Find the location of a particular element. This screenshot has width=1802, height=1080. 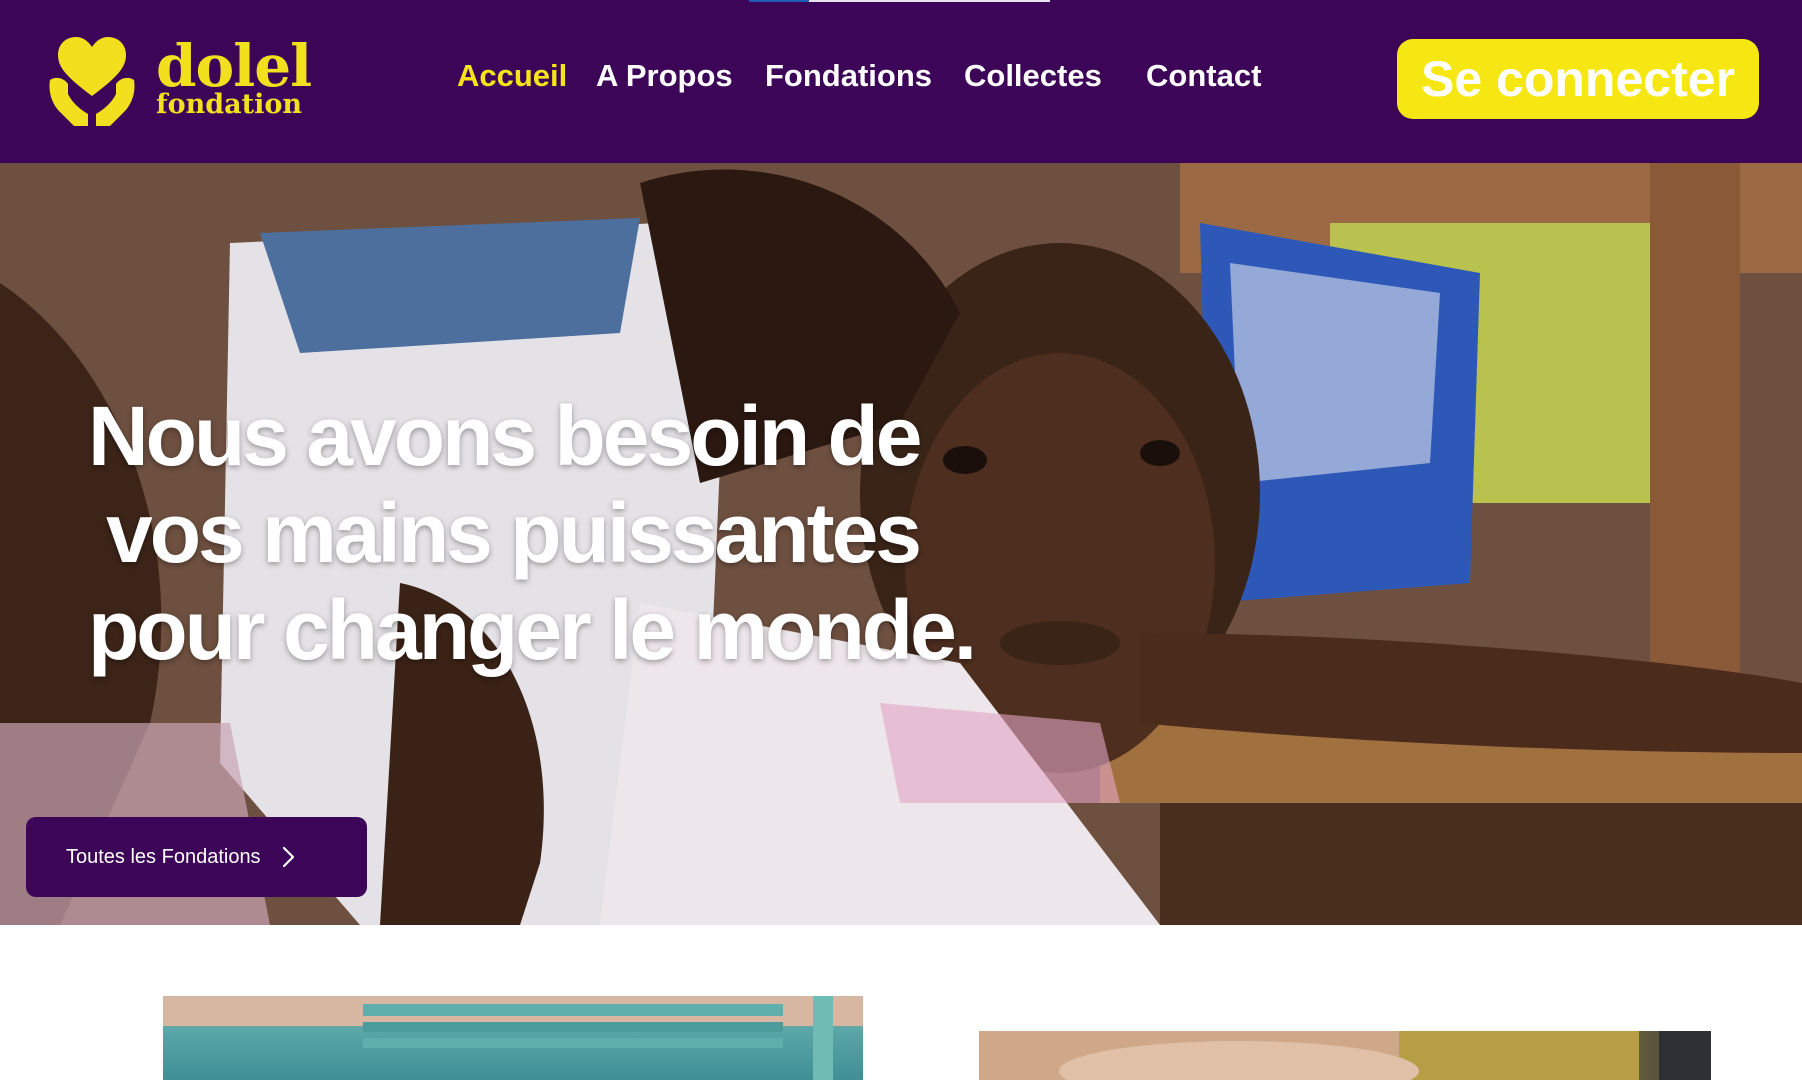

secondary-card-image is located at coordinates (1345, 1055).